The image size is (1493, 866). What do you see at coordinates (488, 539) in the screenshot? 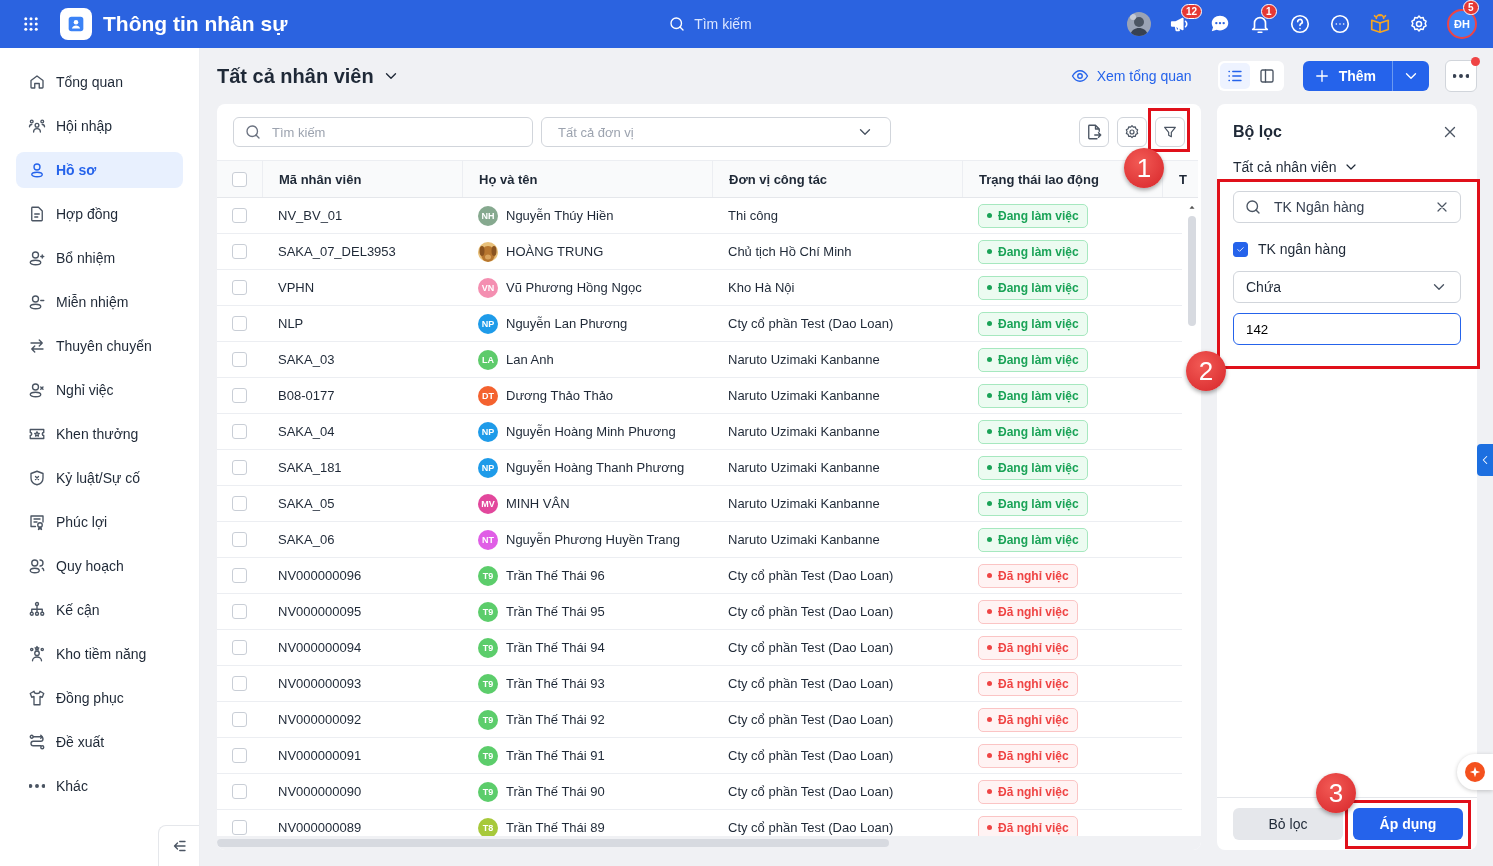
I see `avatar: NT` at bounding box center [488, 539].